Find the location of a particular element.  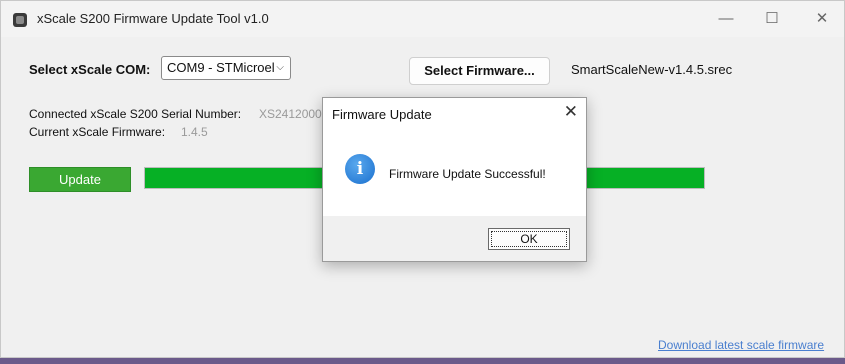

app-icon is located at coordinates (20, 20).